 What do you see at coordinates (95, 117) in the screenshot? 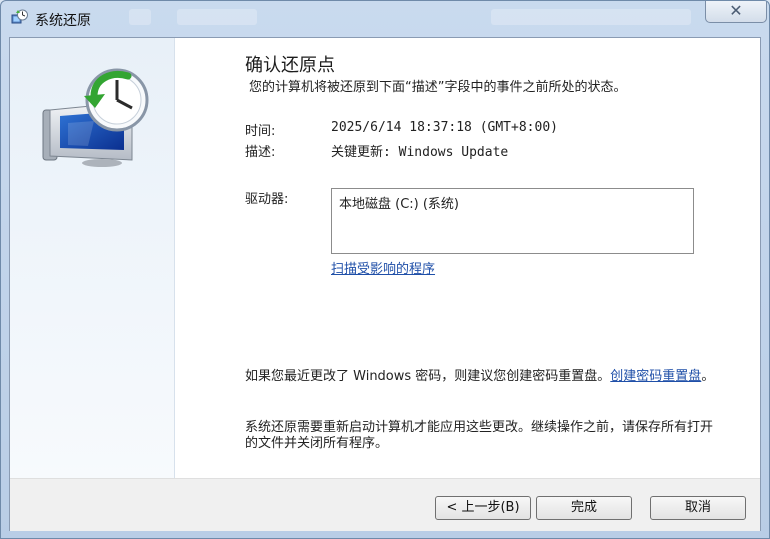
I see `system-restore-icon` at bounding box center [95, 117].